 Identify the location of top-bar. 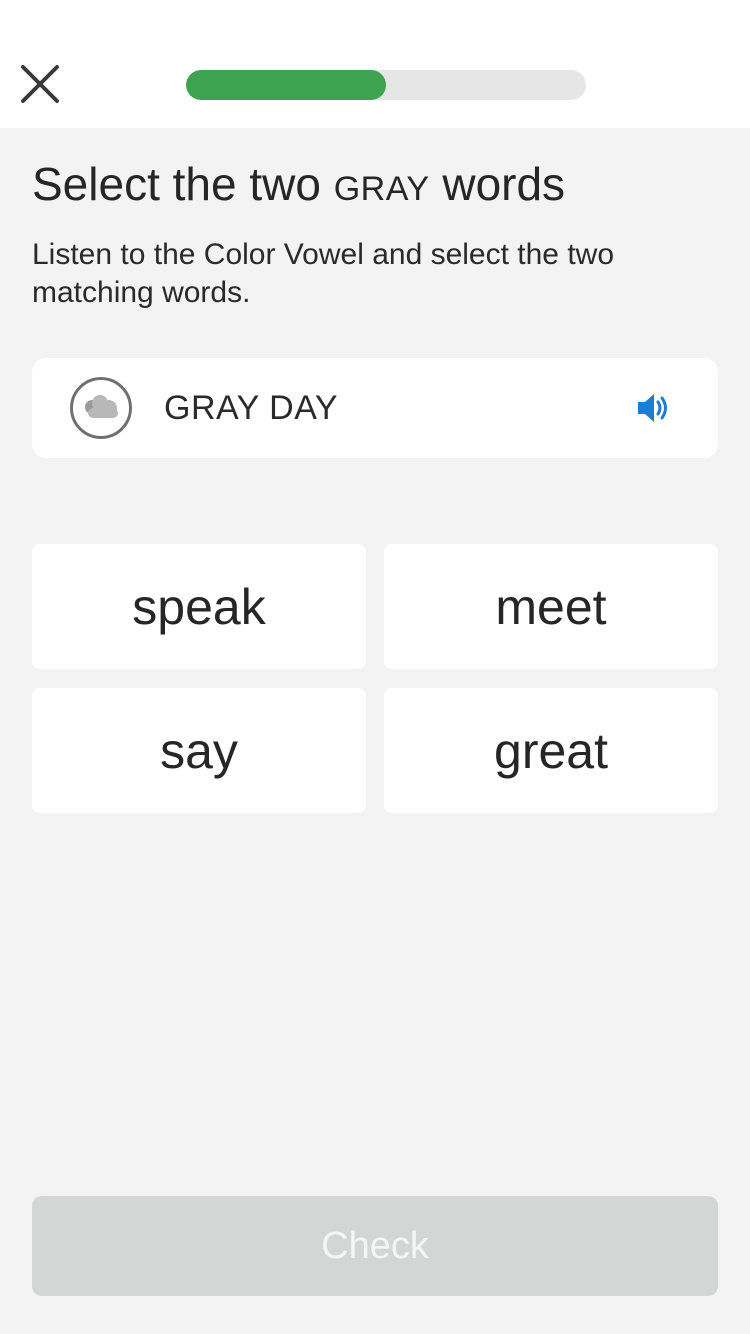
(375, 64).